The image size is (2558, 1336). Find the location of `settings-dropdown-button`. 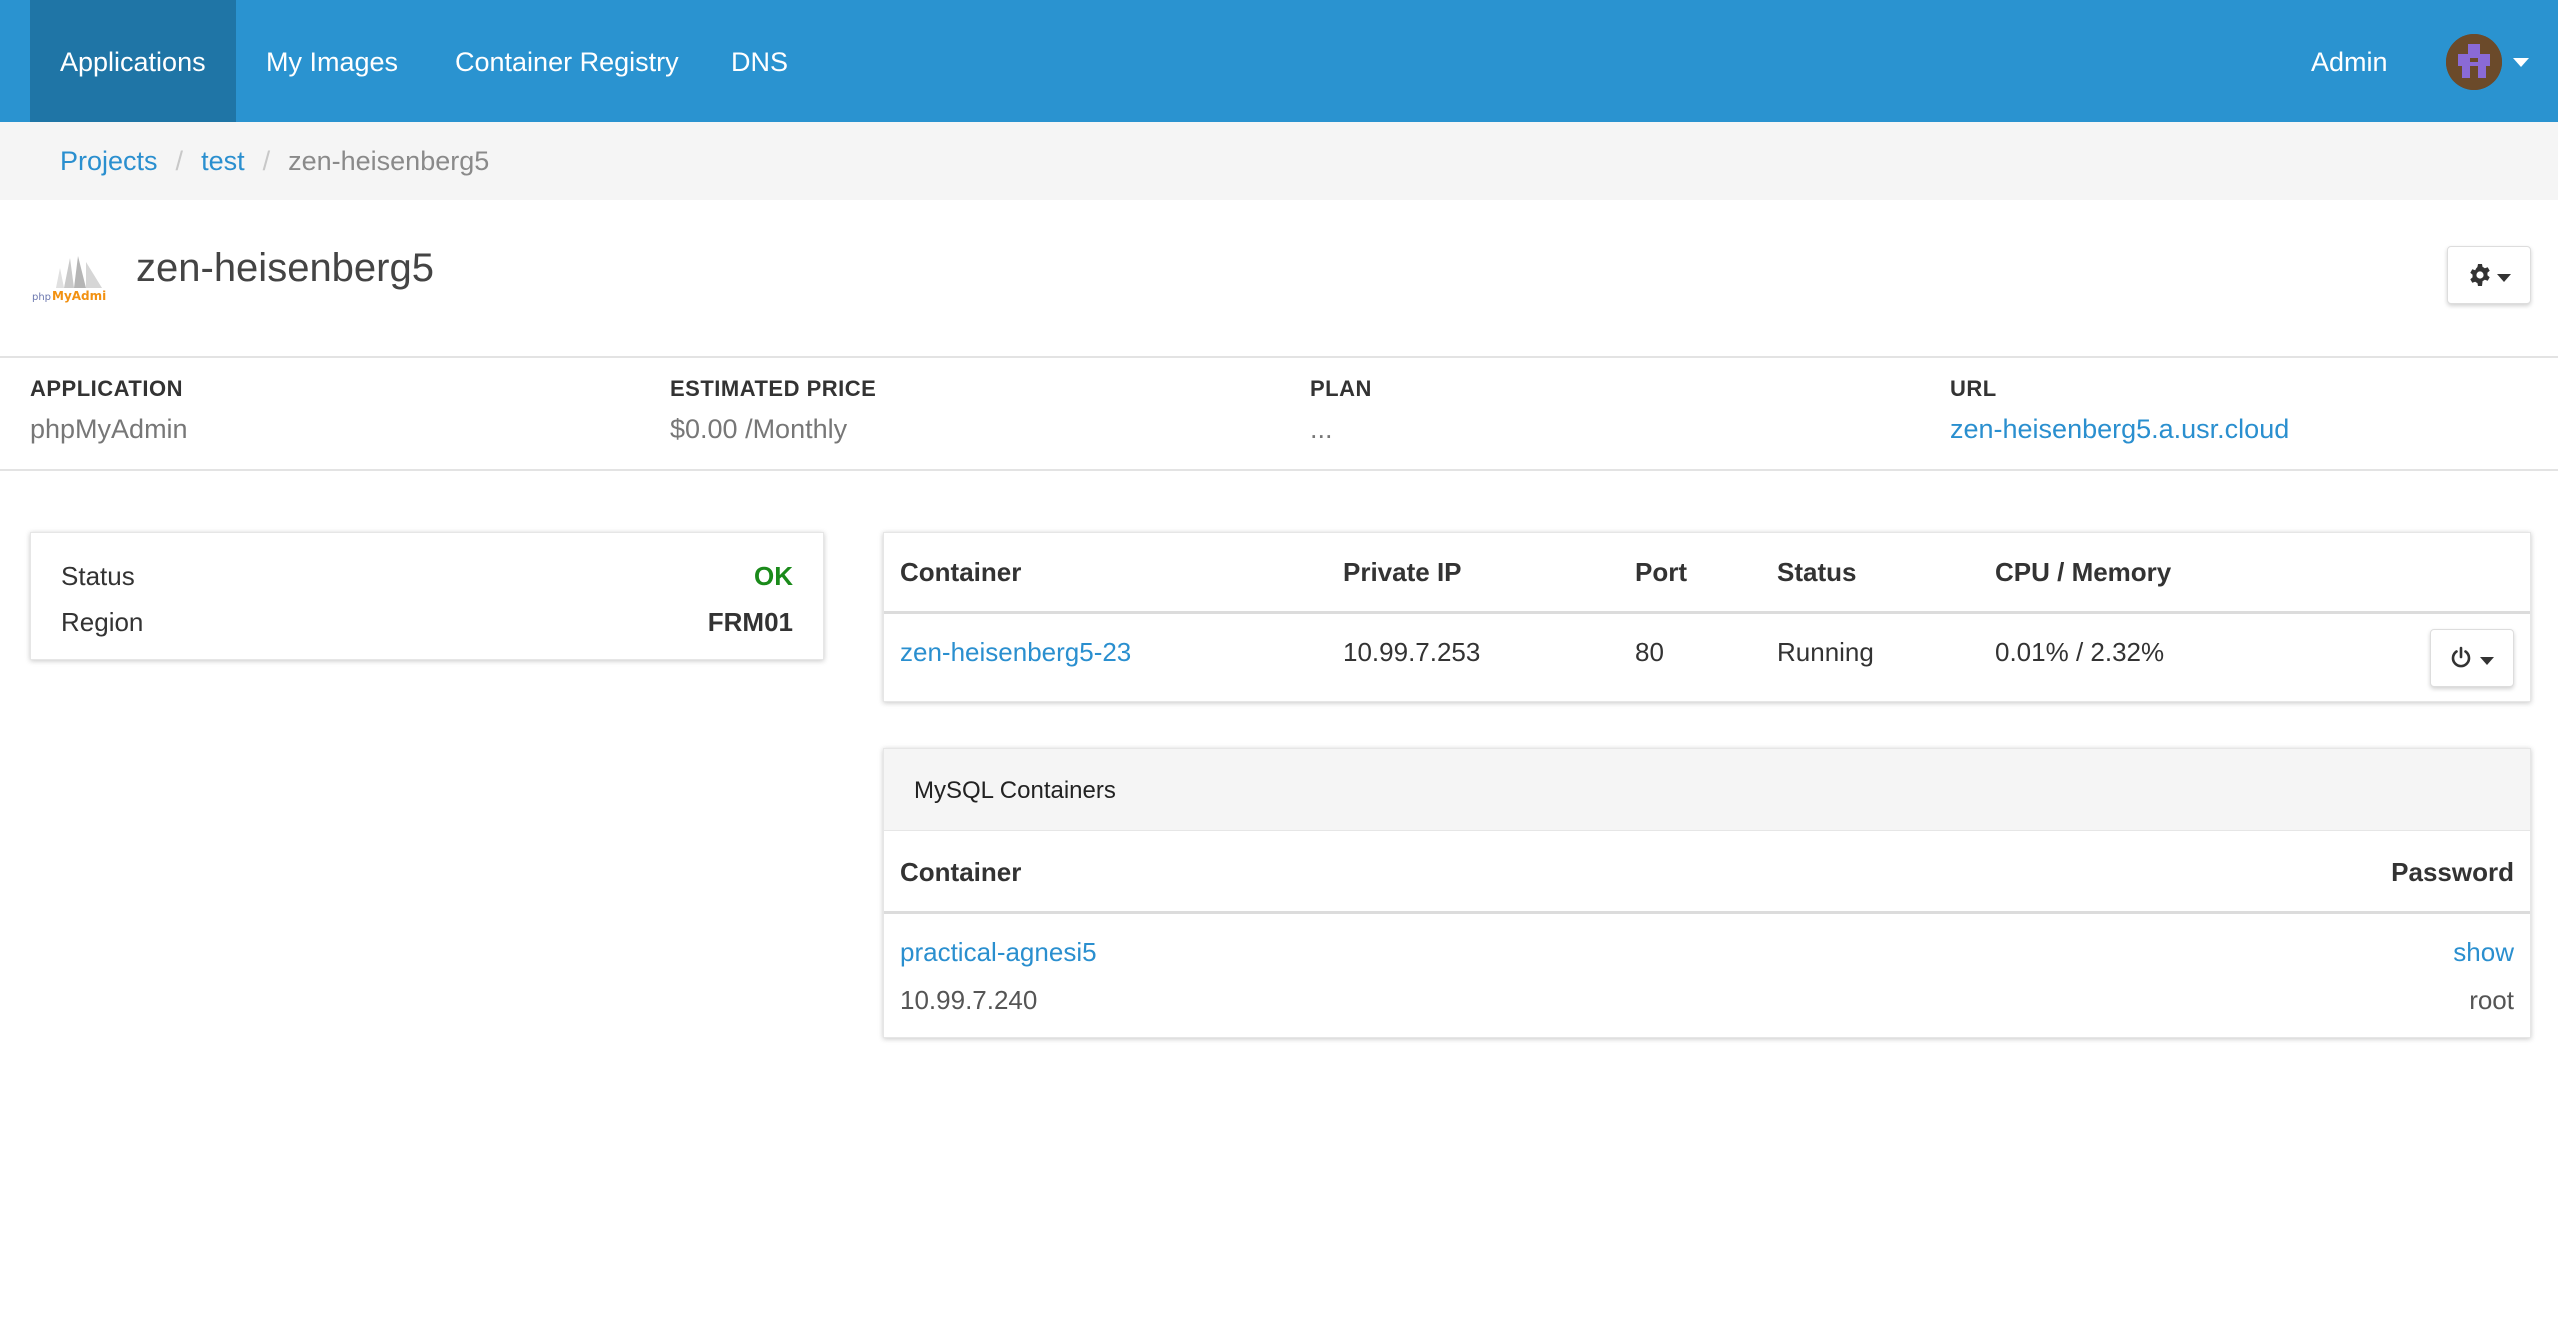

settings-dropdown-button is located at coordinates (2489, 275).